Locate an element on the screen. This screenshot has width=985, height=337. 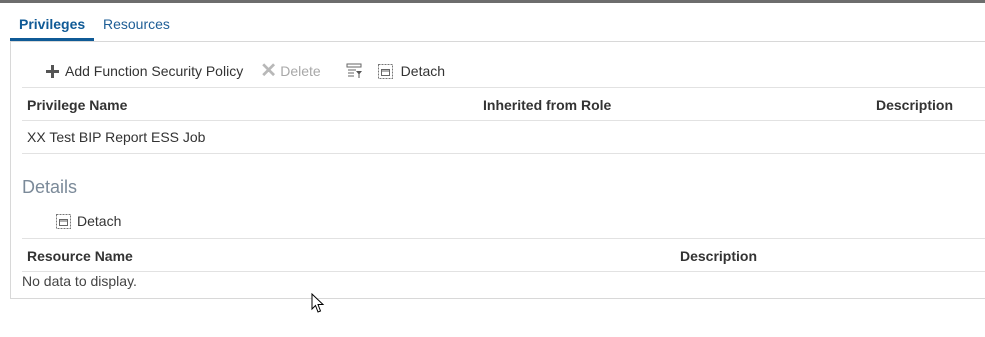
plus-icon is located at coordinates (52, 71).